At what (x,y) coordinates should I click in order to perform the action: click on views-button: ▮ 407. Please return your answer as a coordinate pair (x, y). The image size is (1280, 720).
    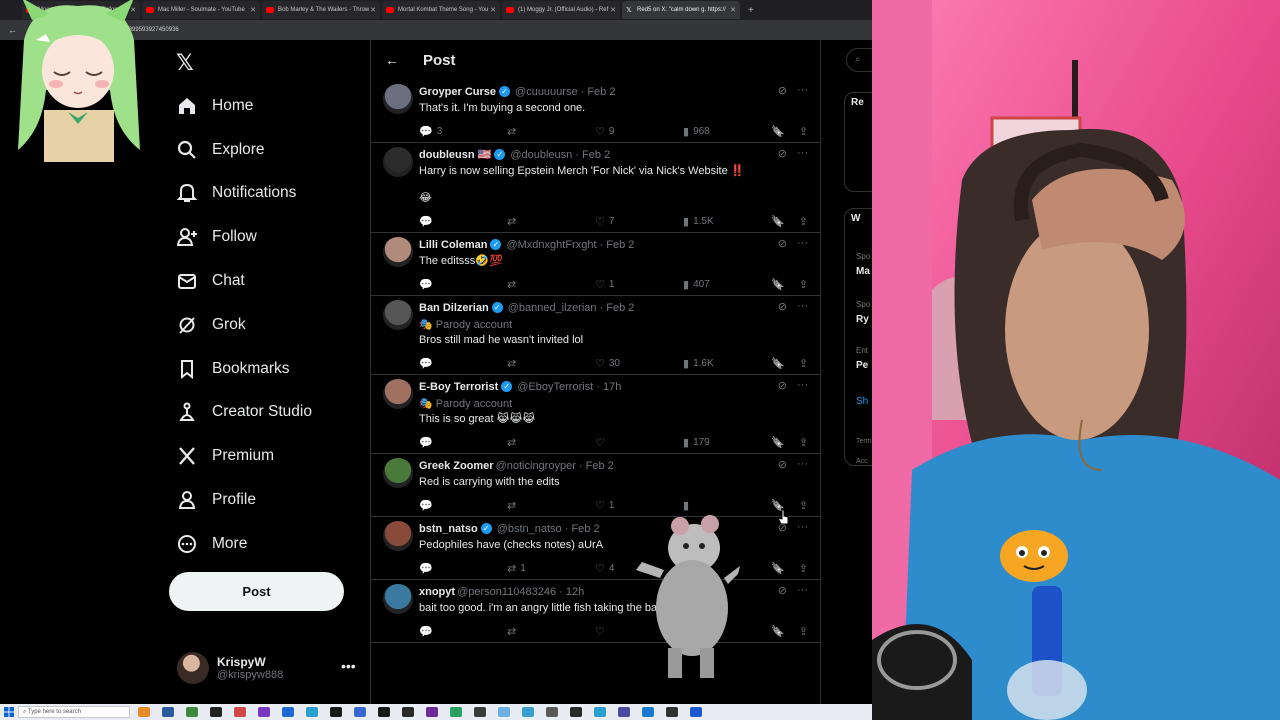
    Looking at the image, I should click on (727, 284).